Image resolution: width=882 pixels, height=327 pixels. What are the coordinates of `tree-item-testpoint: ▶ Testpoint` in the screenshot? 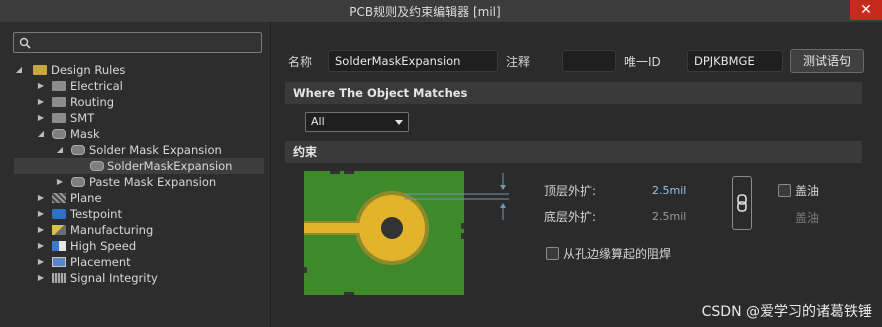 It's located at (139, 214).